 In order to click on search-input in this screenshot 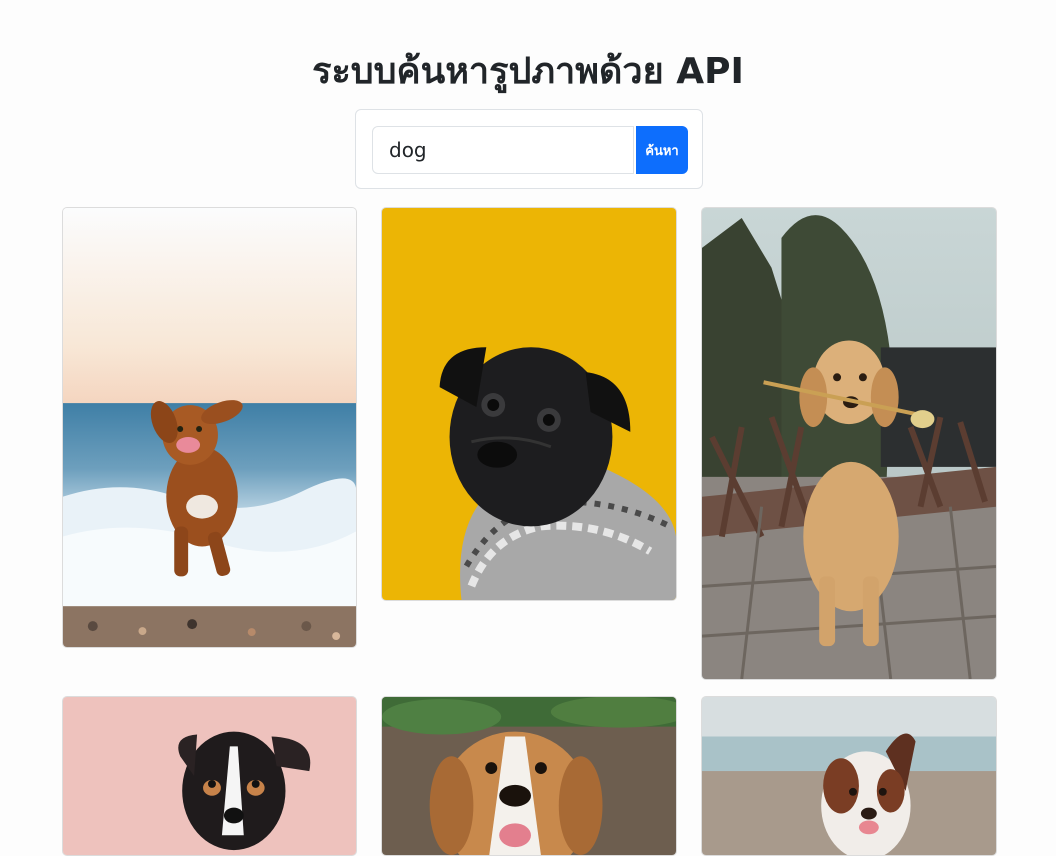, I will do `click(503, 150)`.